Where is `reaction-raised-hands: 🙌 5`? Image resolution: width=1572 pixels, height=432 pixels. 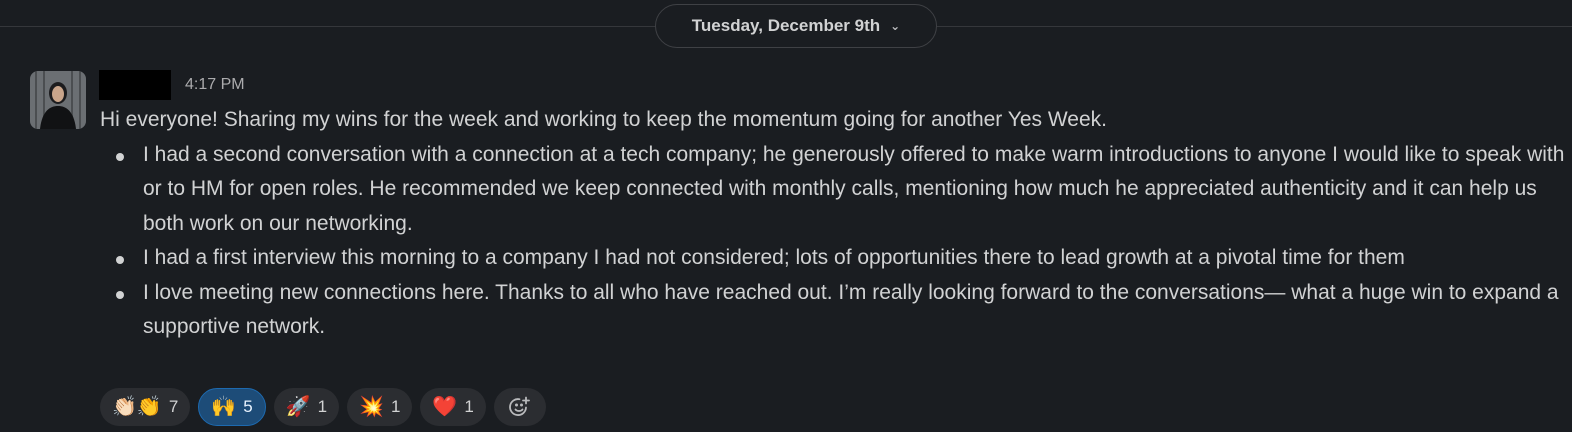 reaction-raised-hands: 🙌 5 is located at coordinates (232, 407).